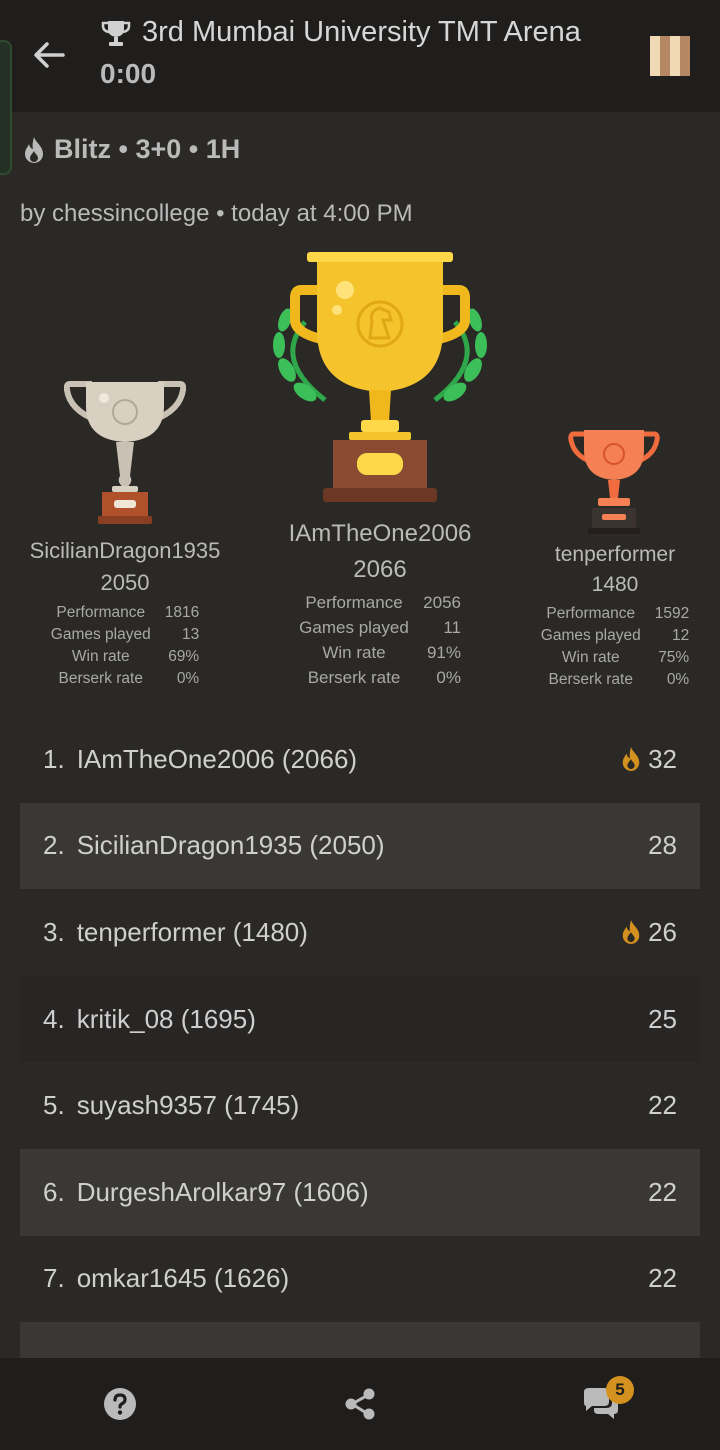  What do you see at coordinates (54, 1278) in the screenshot?
I see `standings-rank: 7.` at bounding box center [54, 1278].